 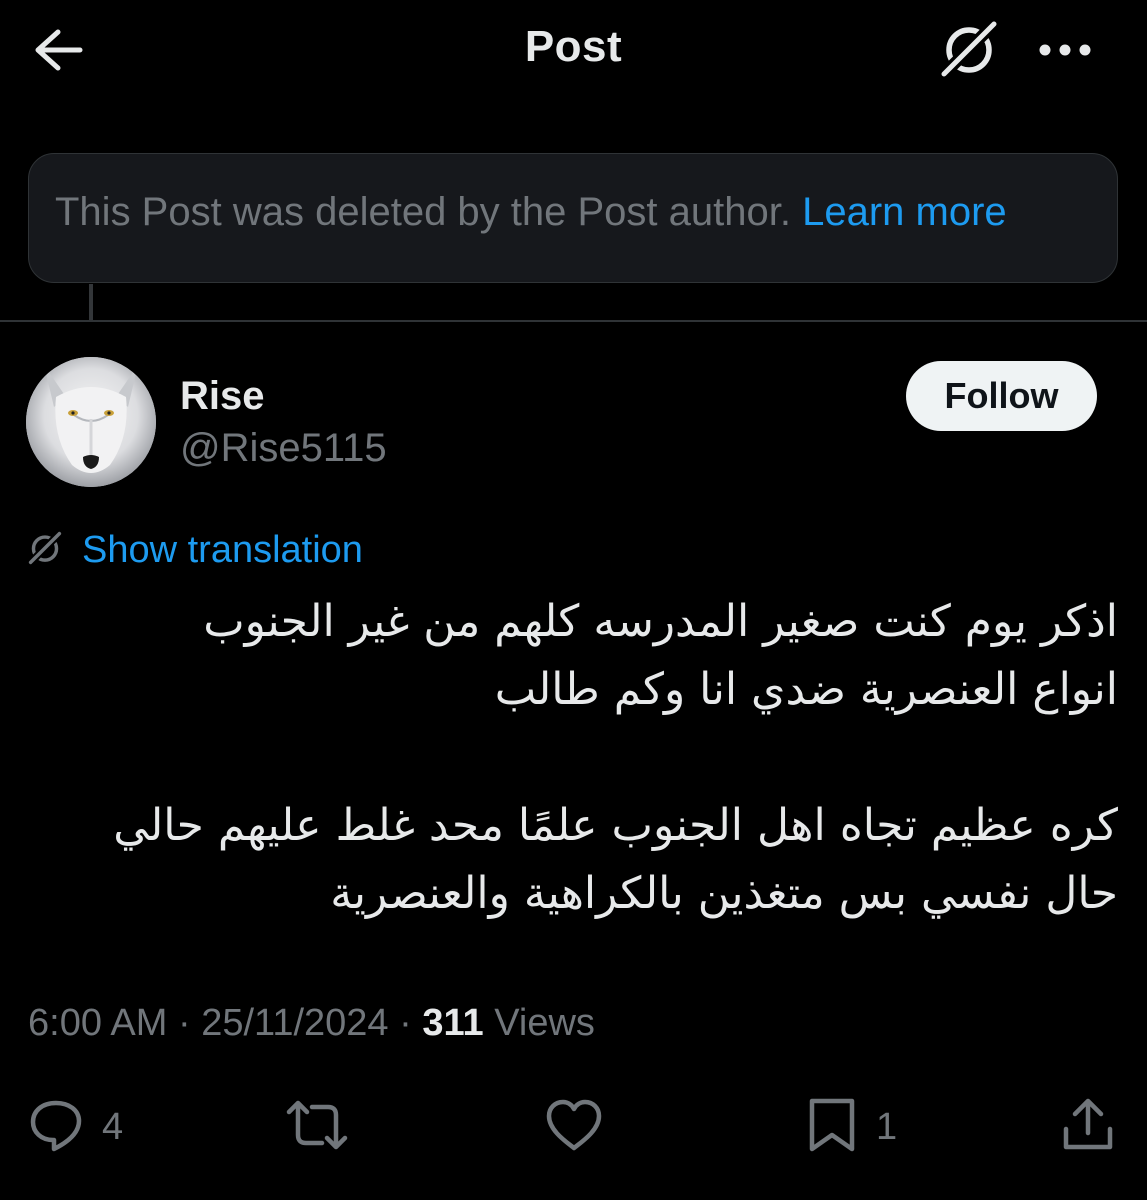 I want to click on like-button, so click(x=574, y=1127).